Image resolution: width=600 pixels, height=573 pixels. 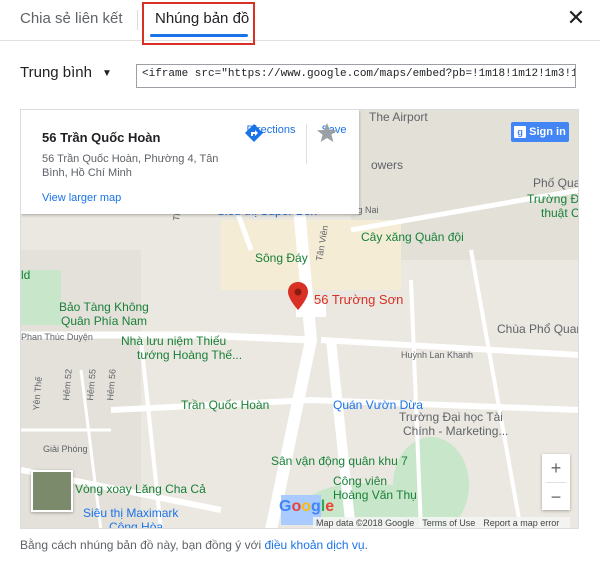 I want to click on tab-separator, so click(x=137, y=20).